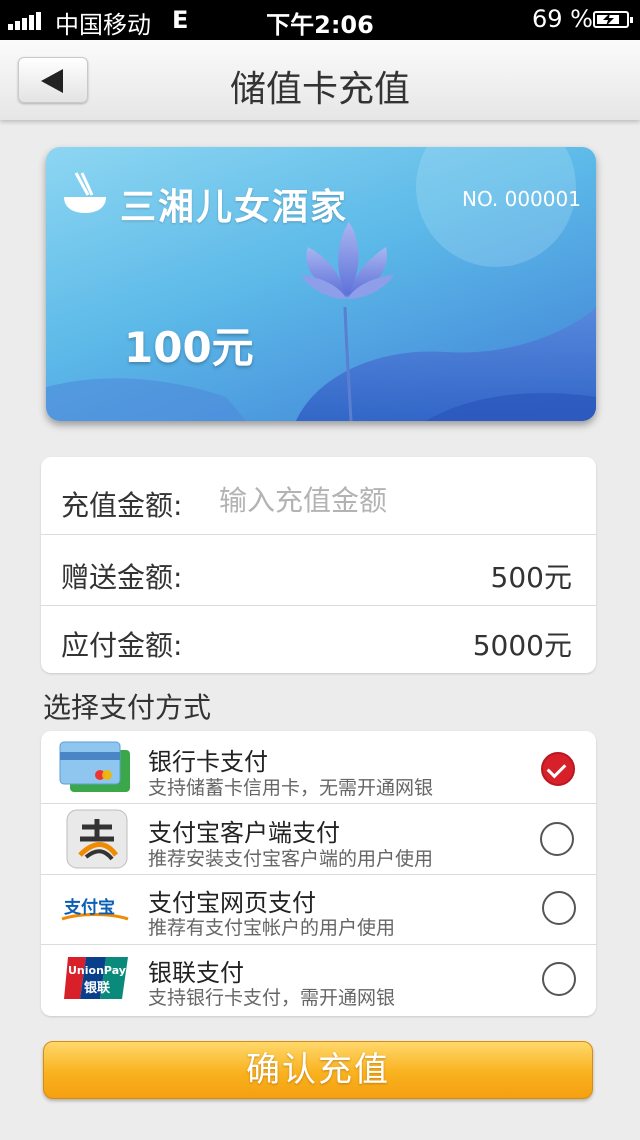 The width and height of the screenshot is (640, 1140). Describe the element at coordinates (244, 833) in the screenshot. I see `payment-option-title: 支付宝客户端支付` at that location.